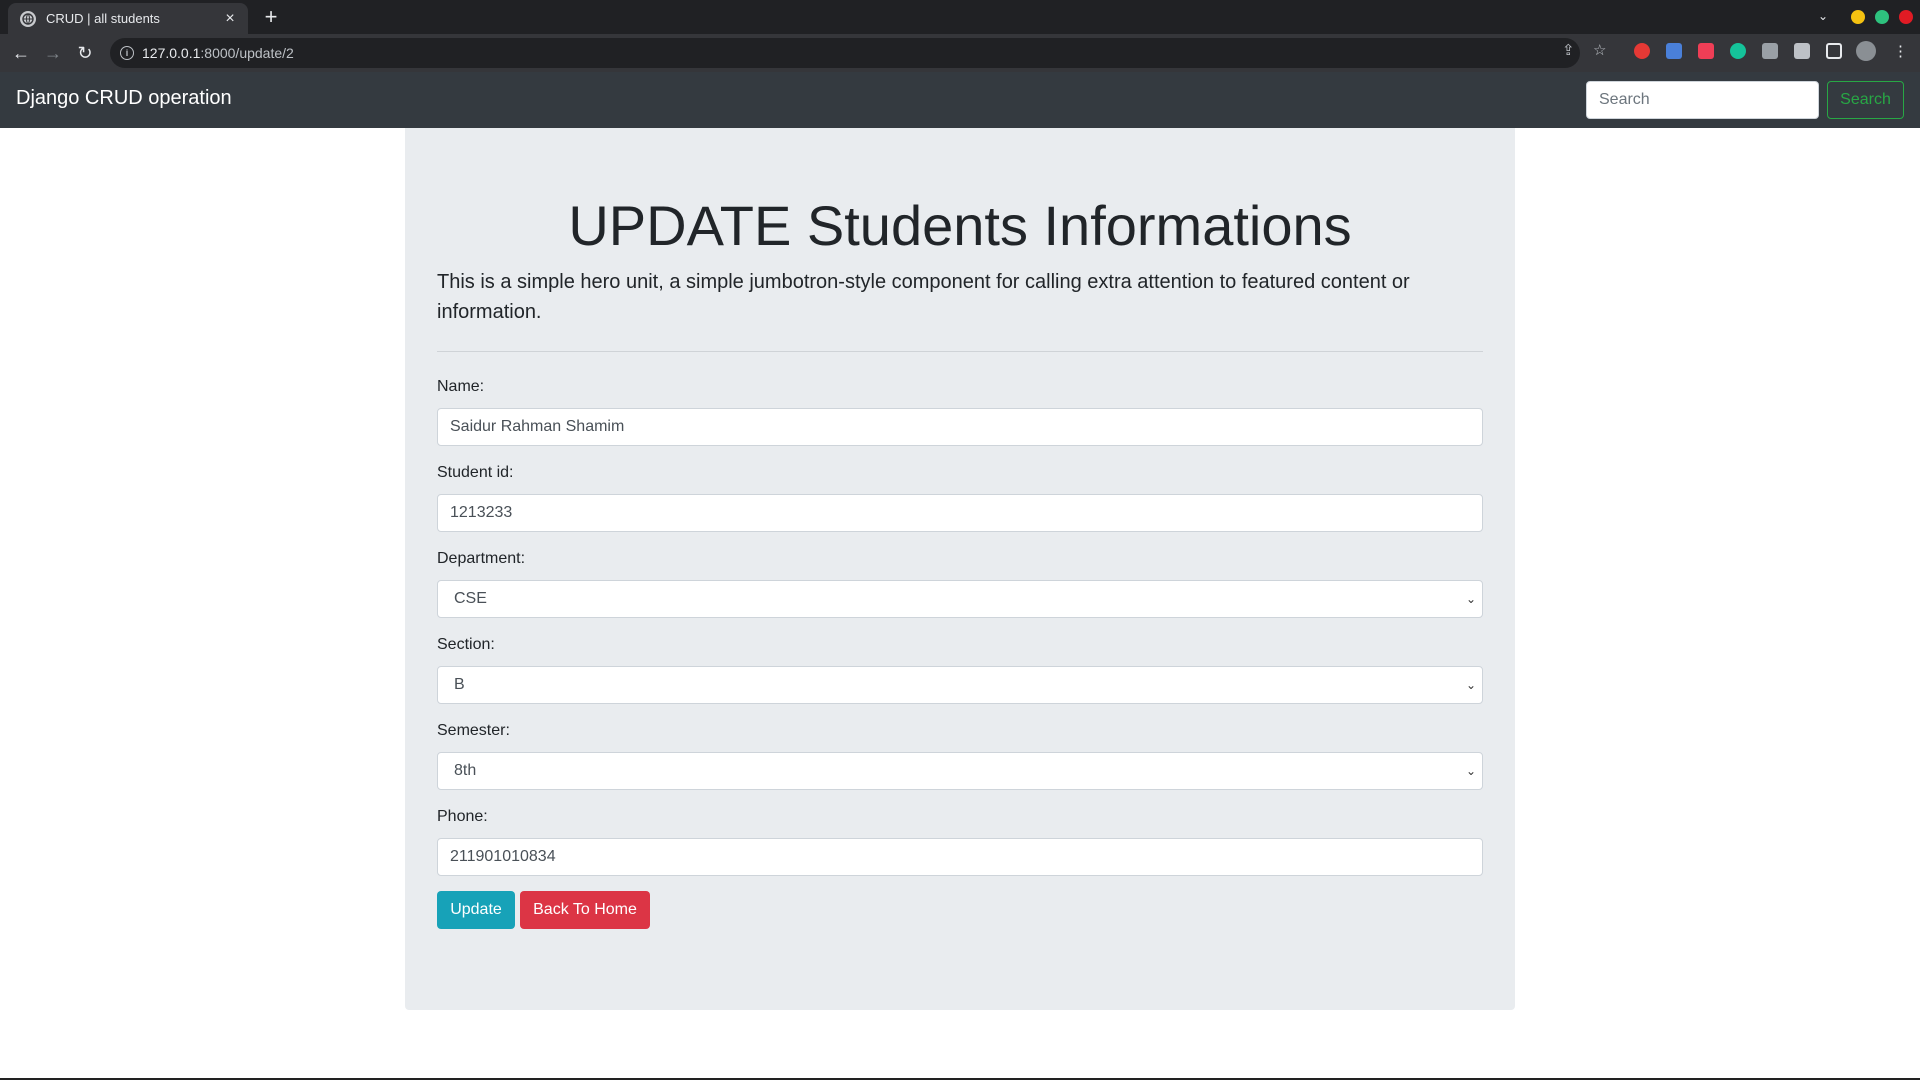 This screenshot has width=1920, height=1080. What do you see at coordinates (459, 684) in the screenshot?
I see `section-value: B` at bounding box center [459, 684].